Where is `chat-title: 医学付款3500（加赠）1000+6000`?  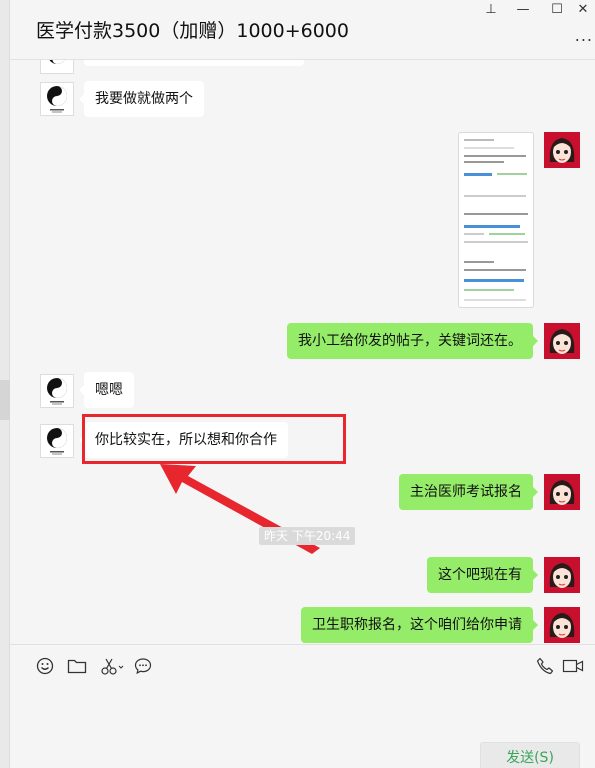
chat-title: 医学付款3500（加赠）1000+6000 is located at coordinates (192, 31).